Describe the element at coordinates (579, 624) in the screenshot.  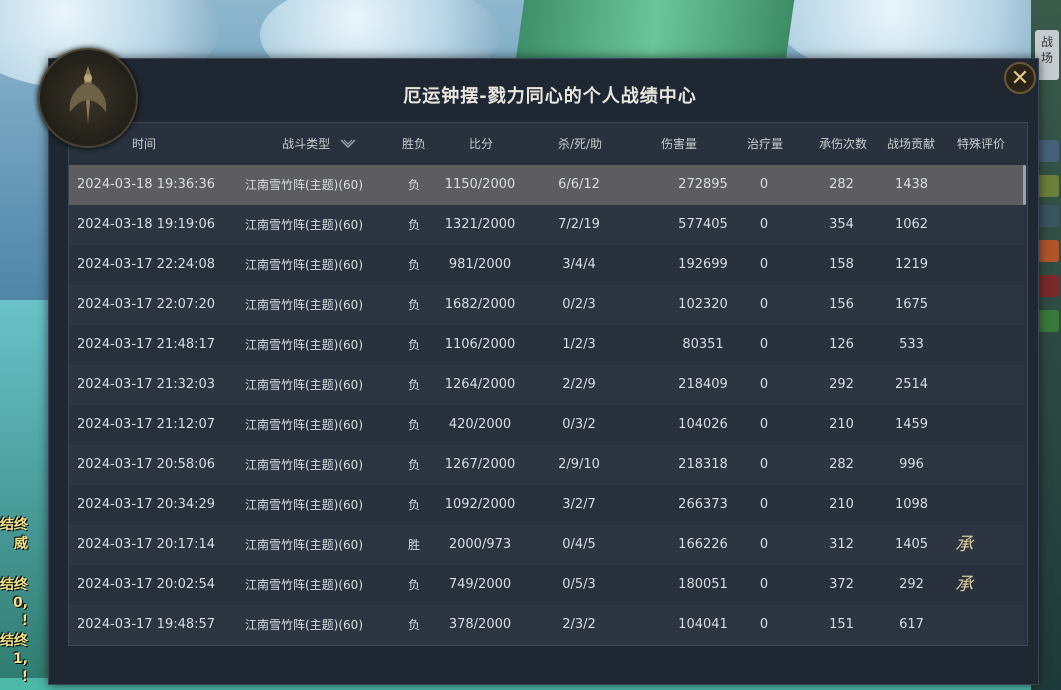
I see `cell-kda: 2/3/2` at that location.